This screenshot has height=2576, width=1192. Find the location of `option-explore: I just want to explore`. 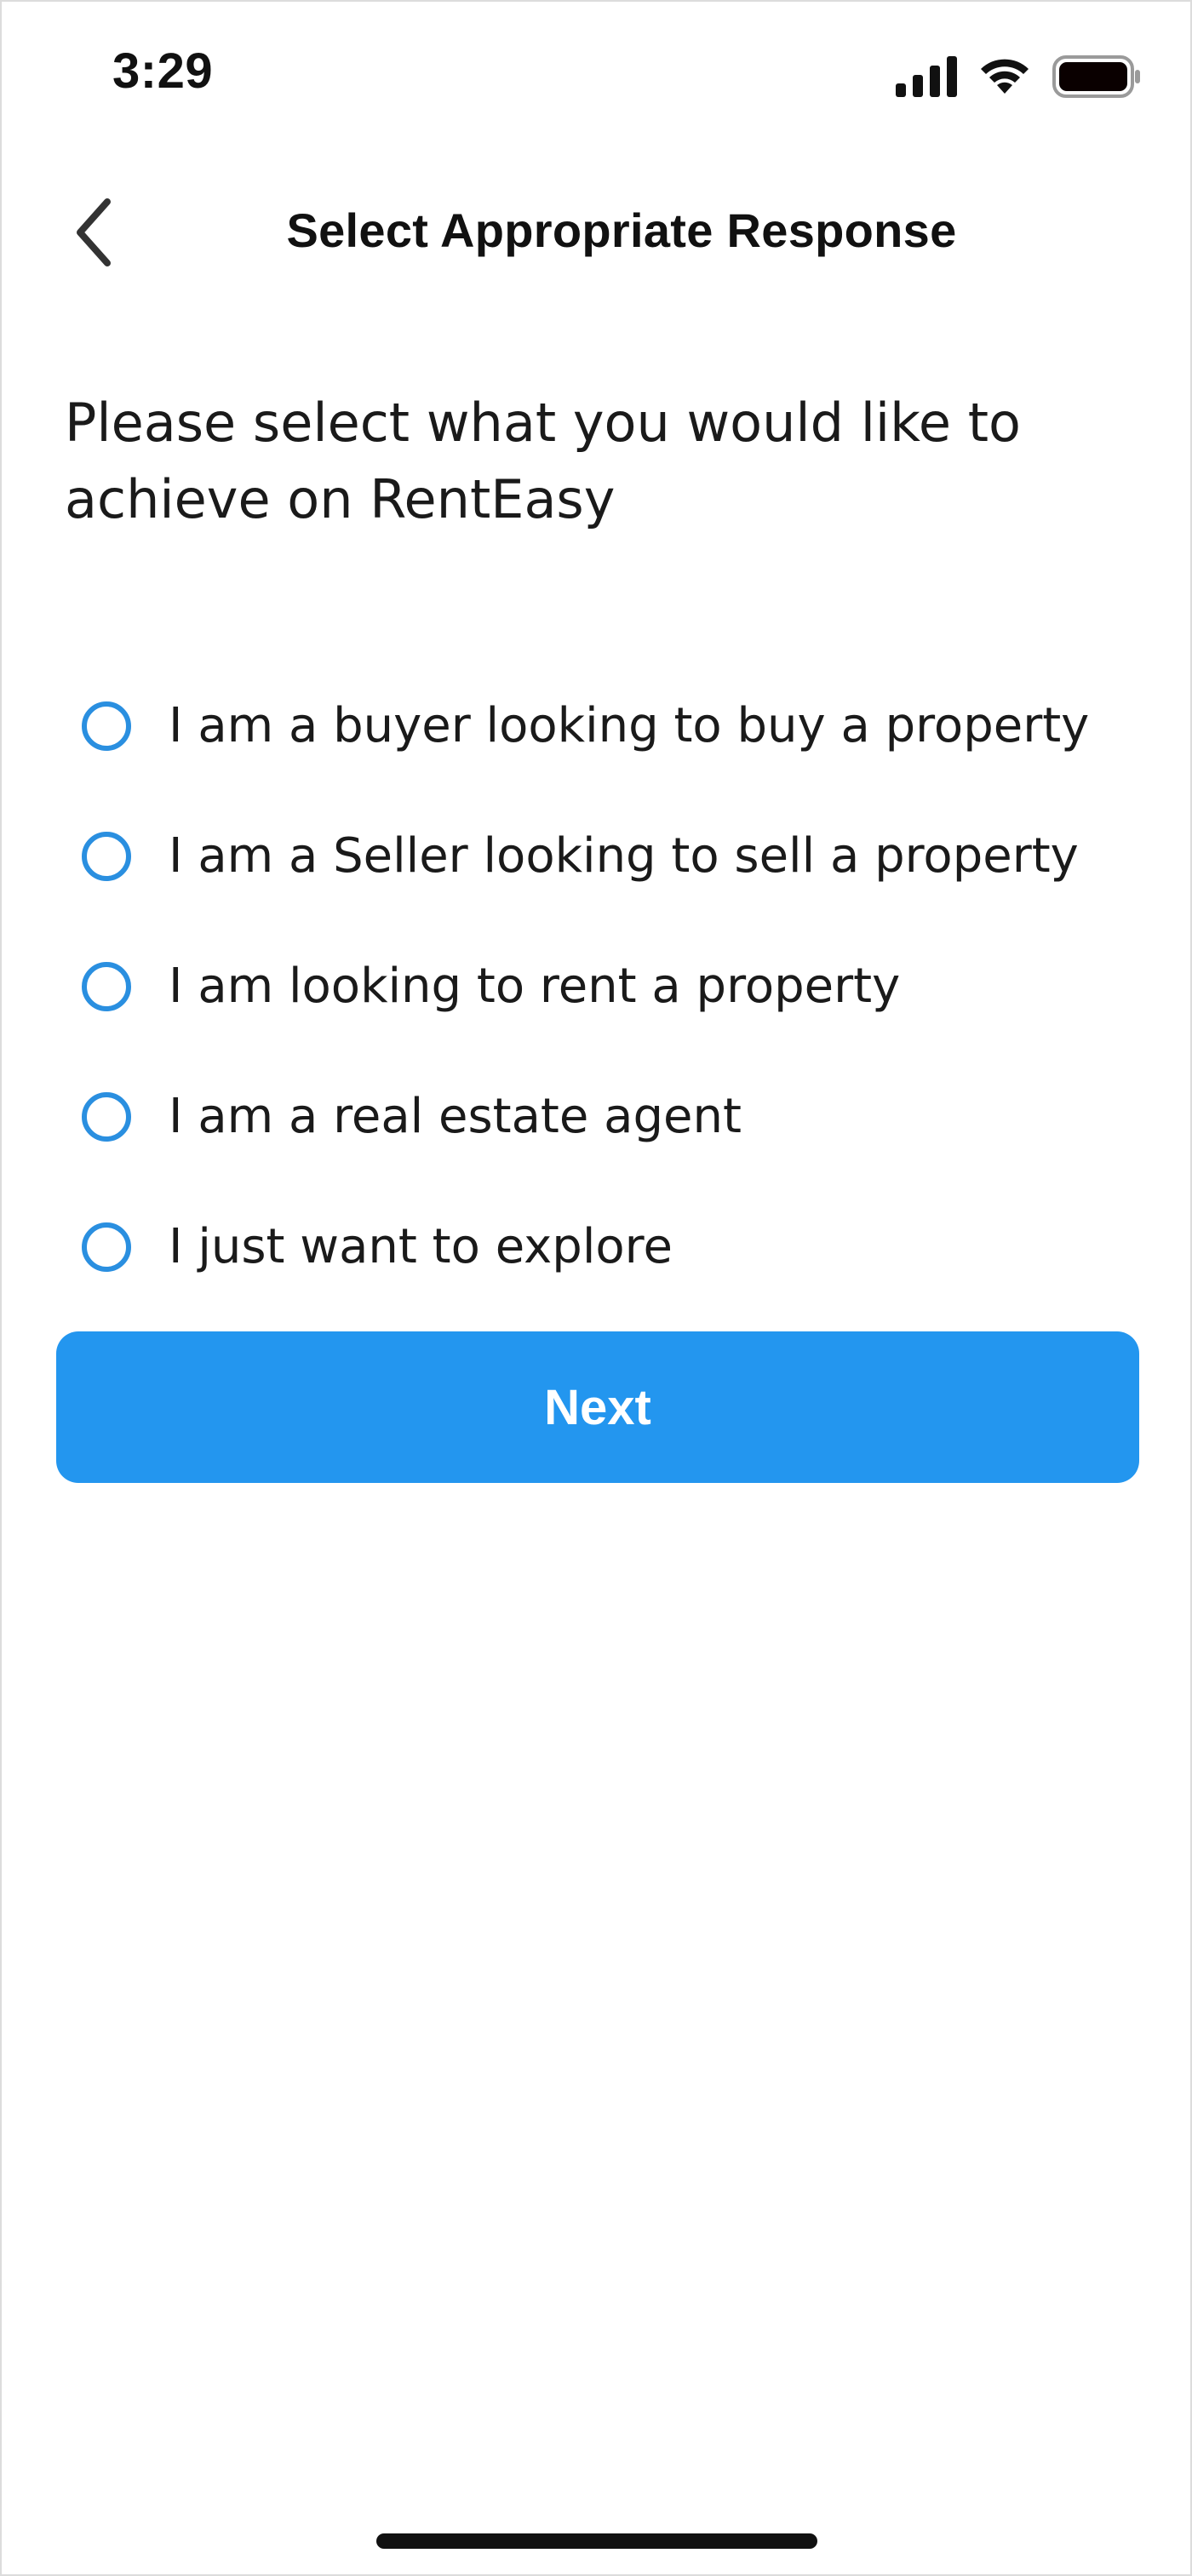

option-explore: I just want to explore is located at coordinates (610, 1247).